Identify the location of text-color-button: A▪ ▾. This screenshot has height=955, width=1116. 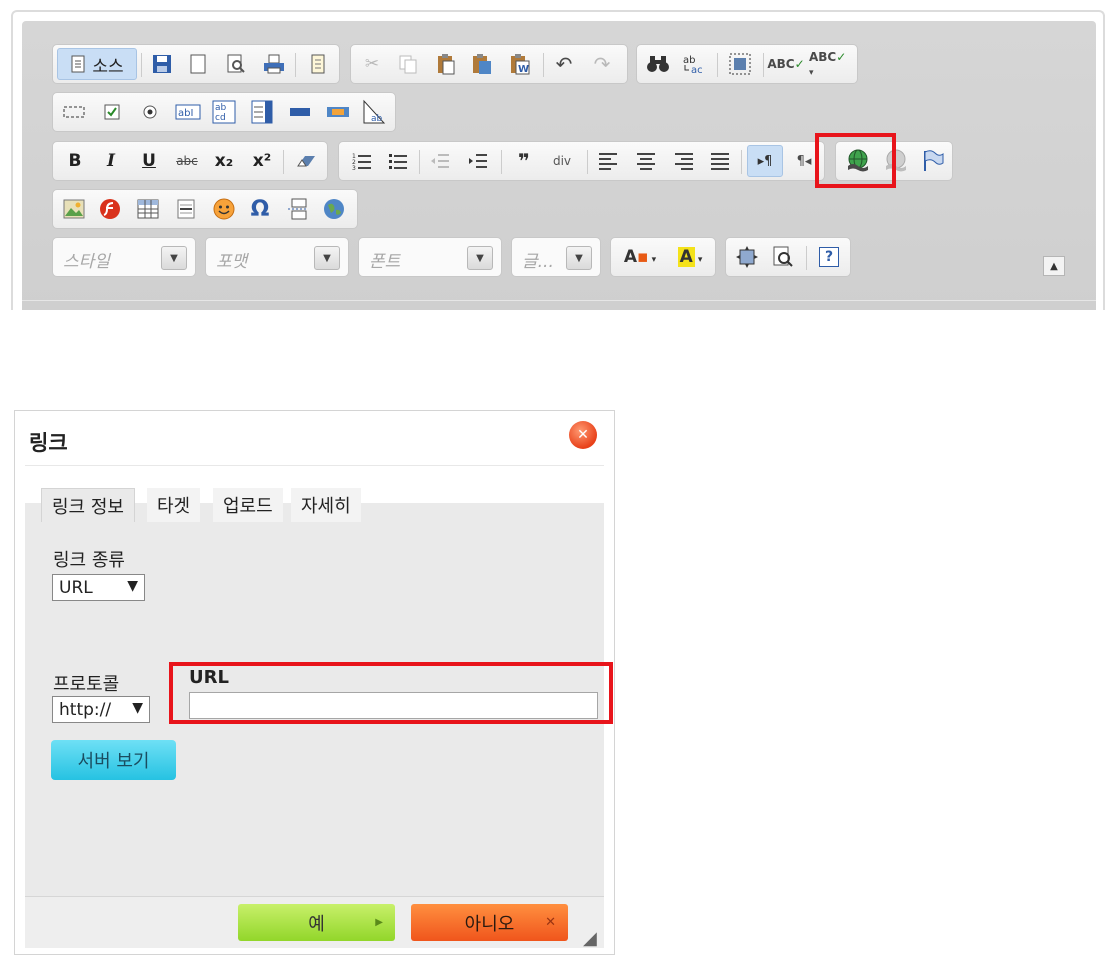
(640, 257).